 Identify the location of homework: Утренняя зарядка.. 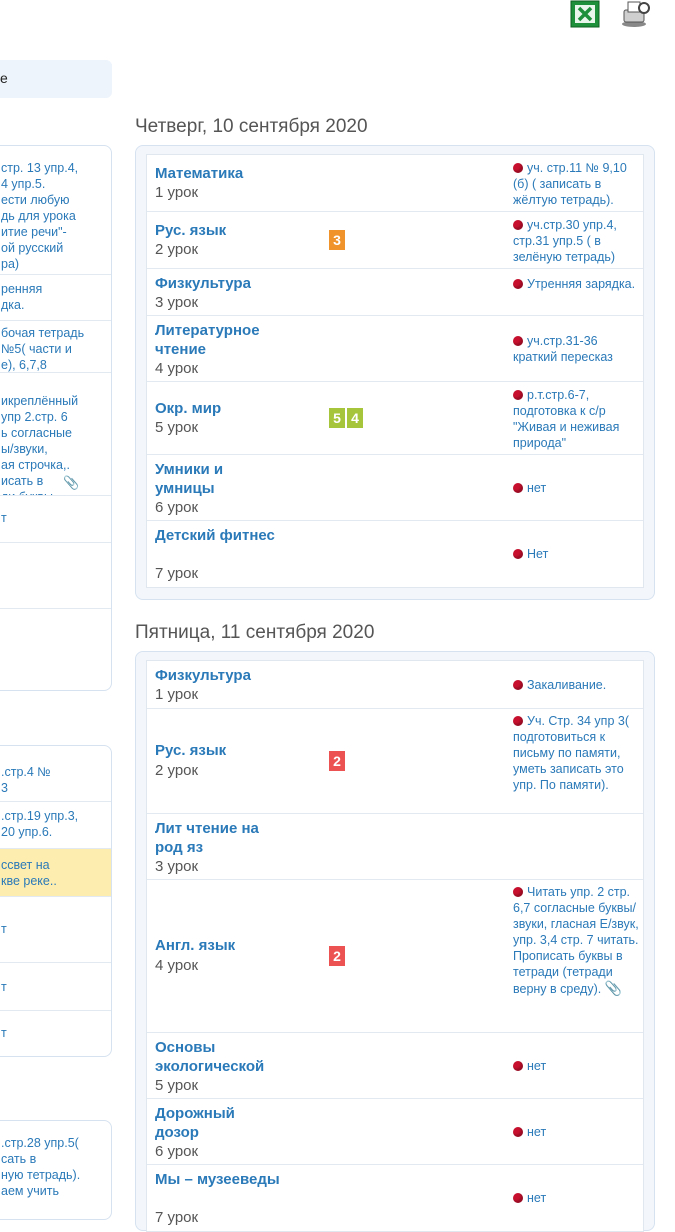
(577, 284).